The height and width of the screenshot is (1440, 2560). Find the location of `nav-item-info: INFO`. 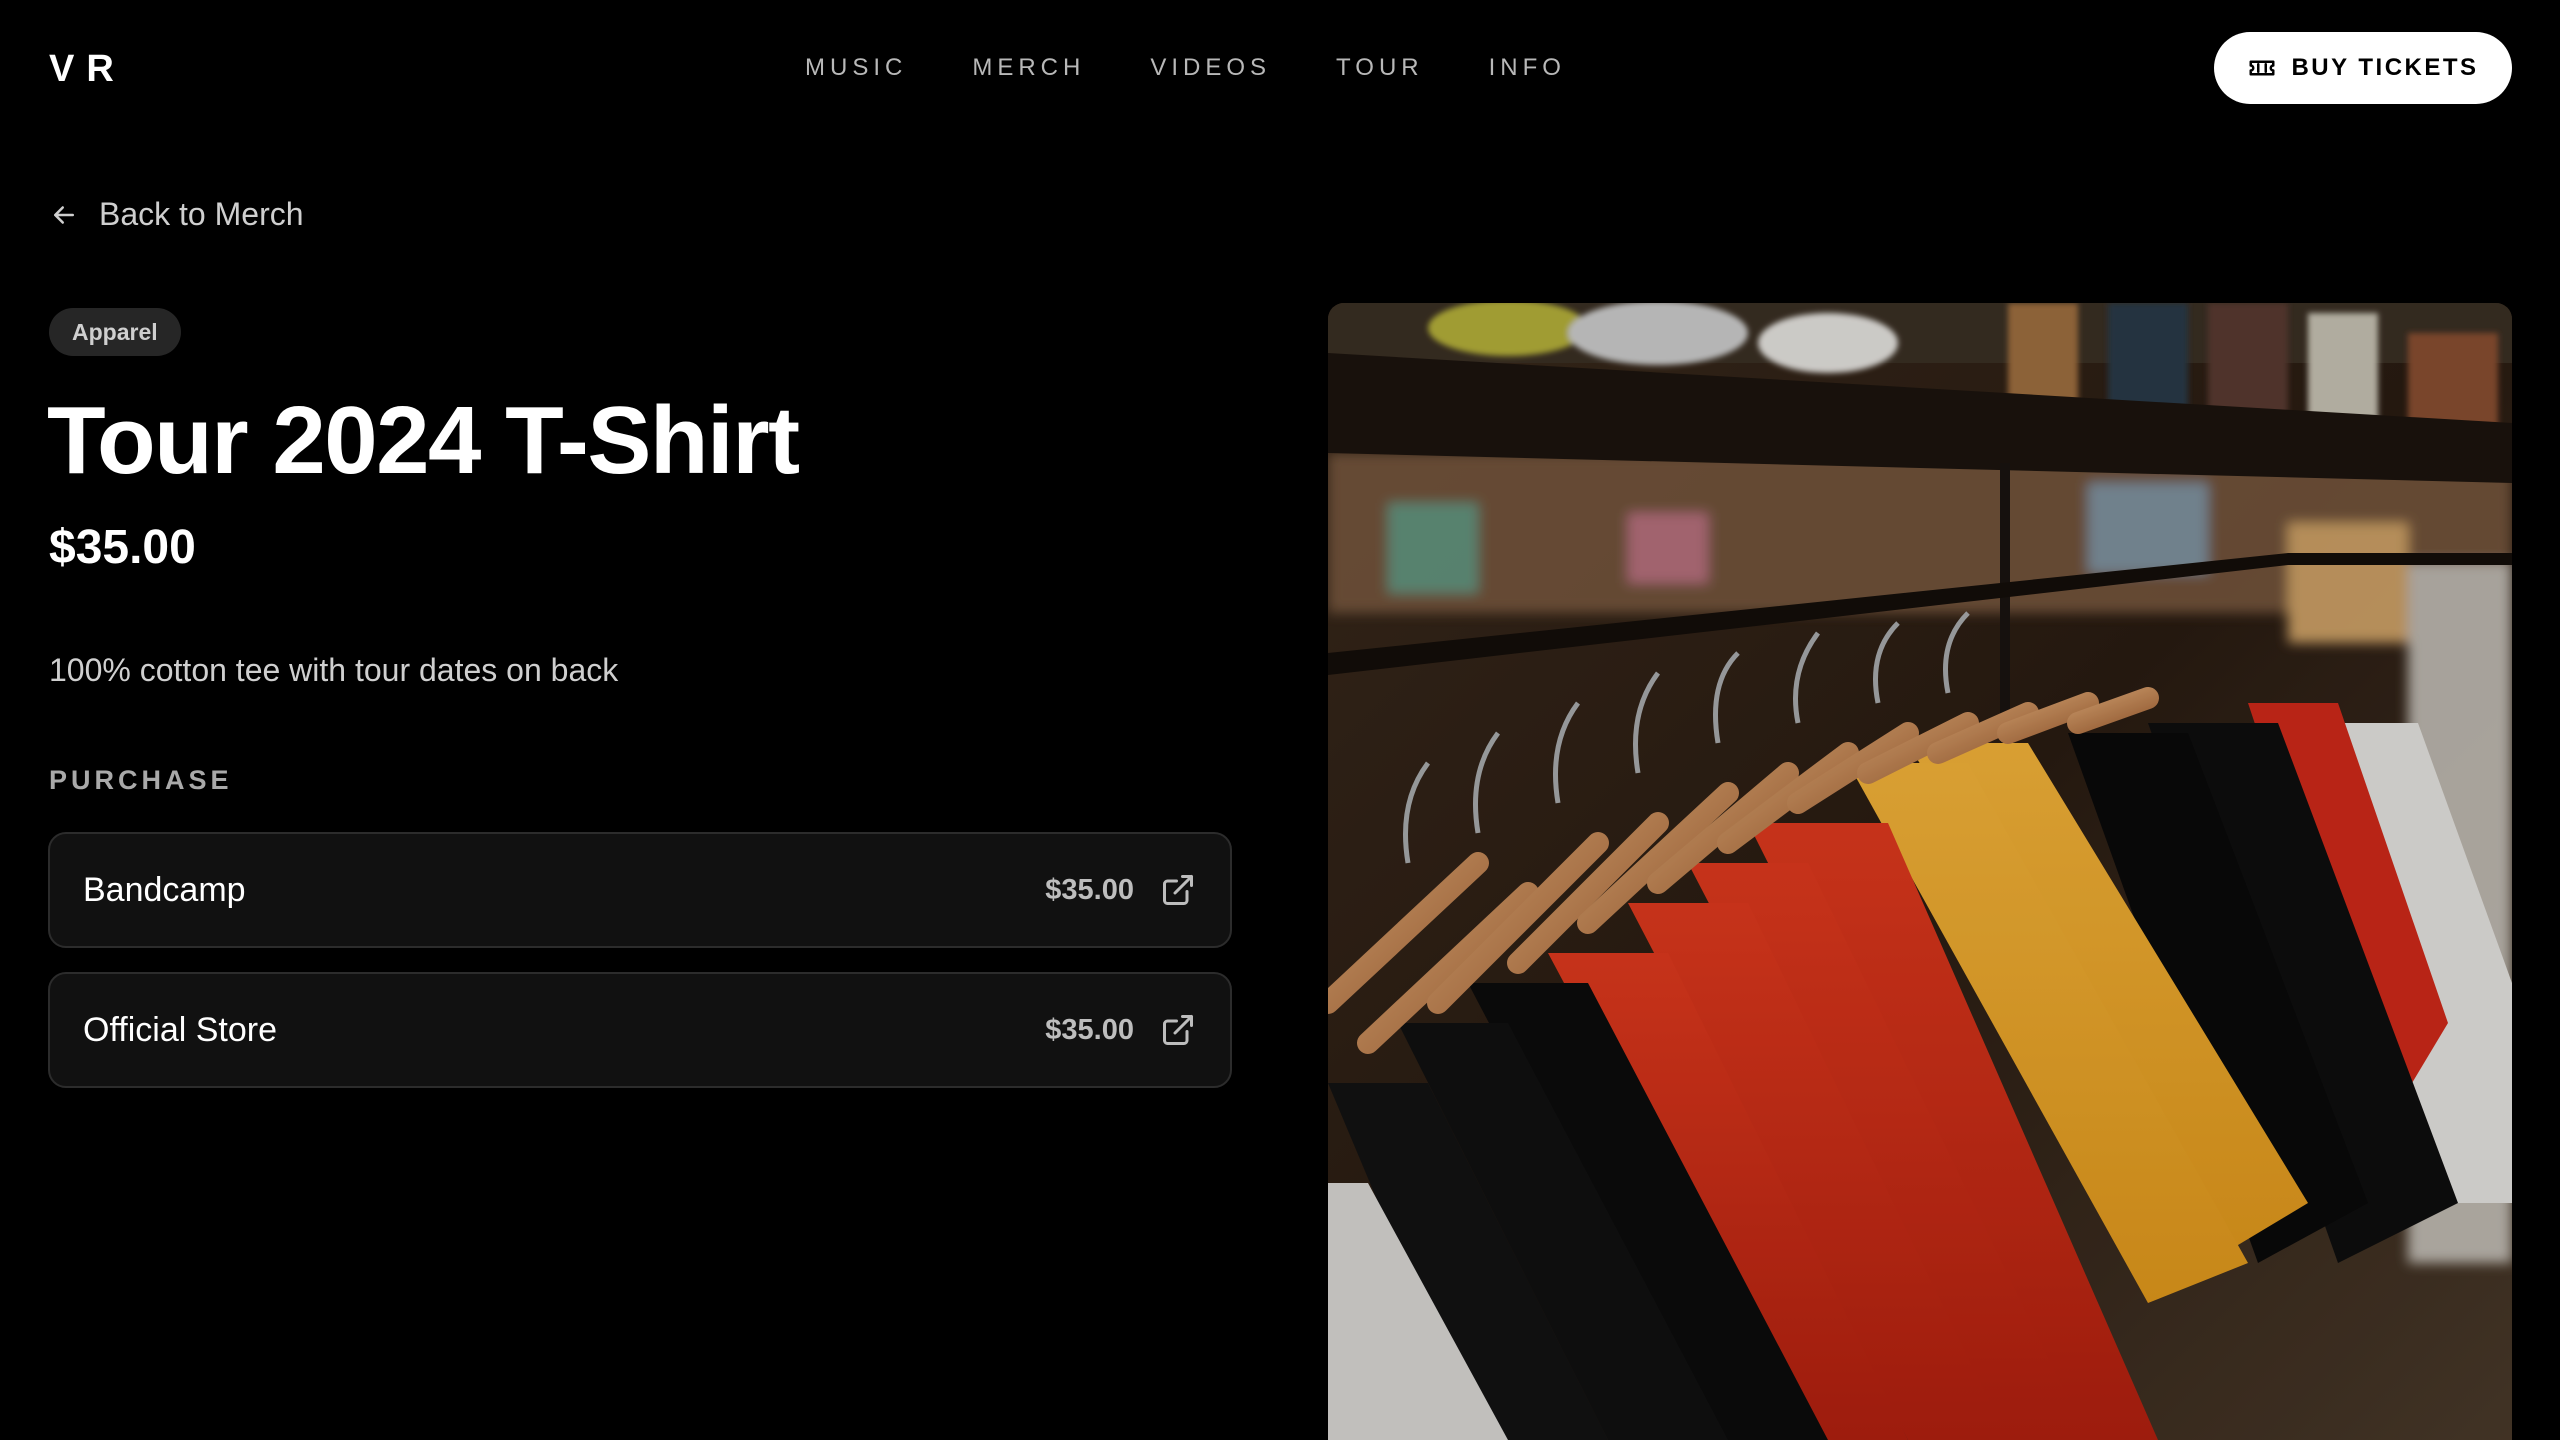

nav-item-info: INFO is located at coordinates (1527, 68).